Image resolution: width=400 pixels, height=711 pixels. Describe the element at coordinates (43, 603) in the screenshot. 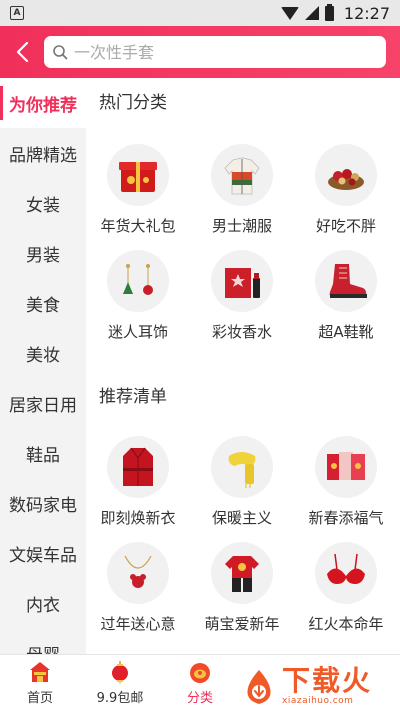

I see `sidebar-item-underwear: 内衣` at that location.